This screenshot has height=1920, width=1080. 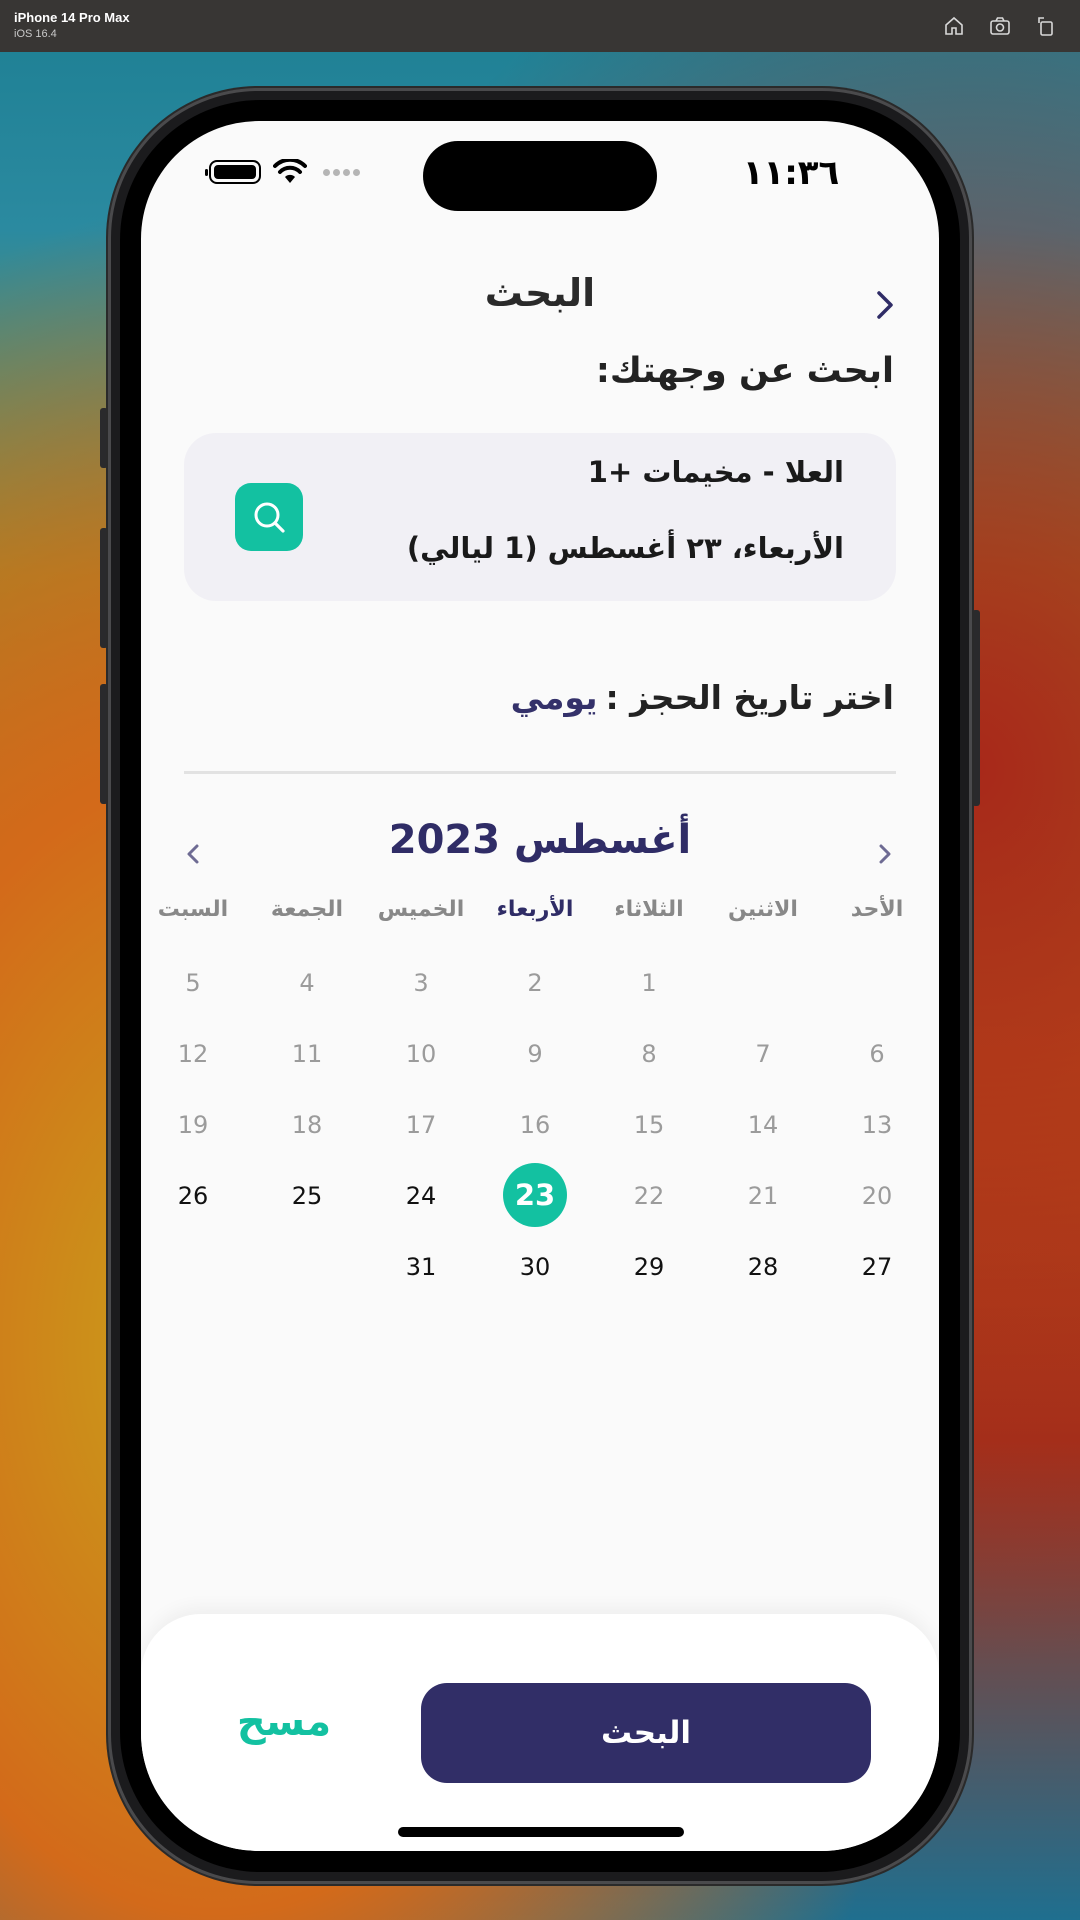 What do you see at coordinates (715, 472) in the screenshot?
I see `destination-text: العلا - مخيمات +1` at bounding box center [715, 472].